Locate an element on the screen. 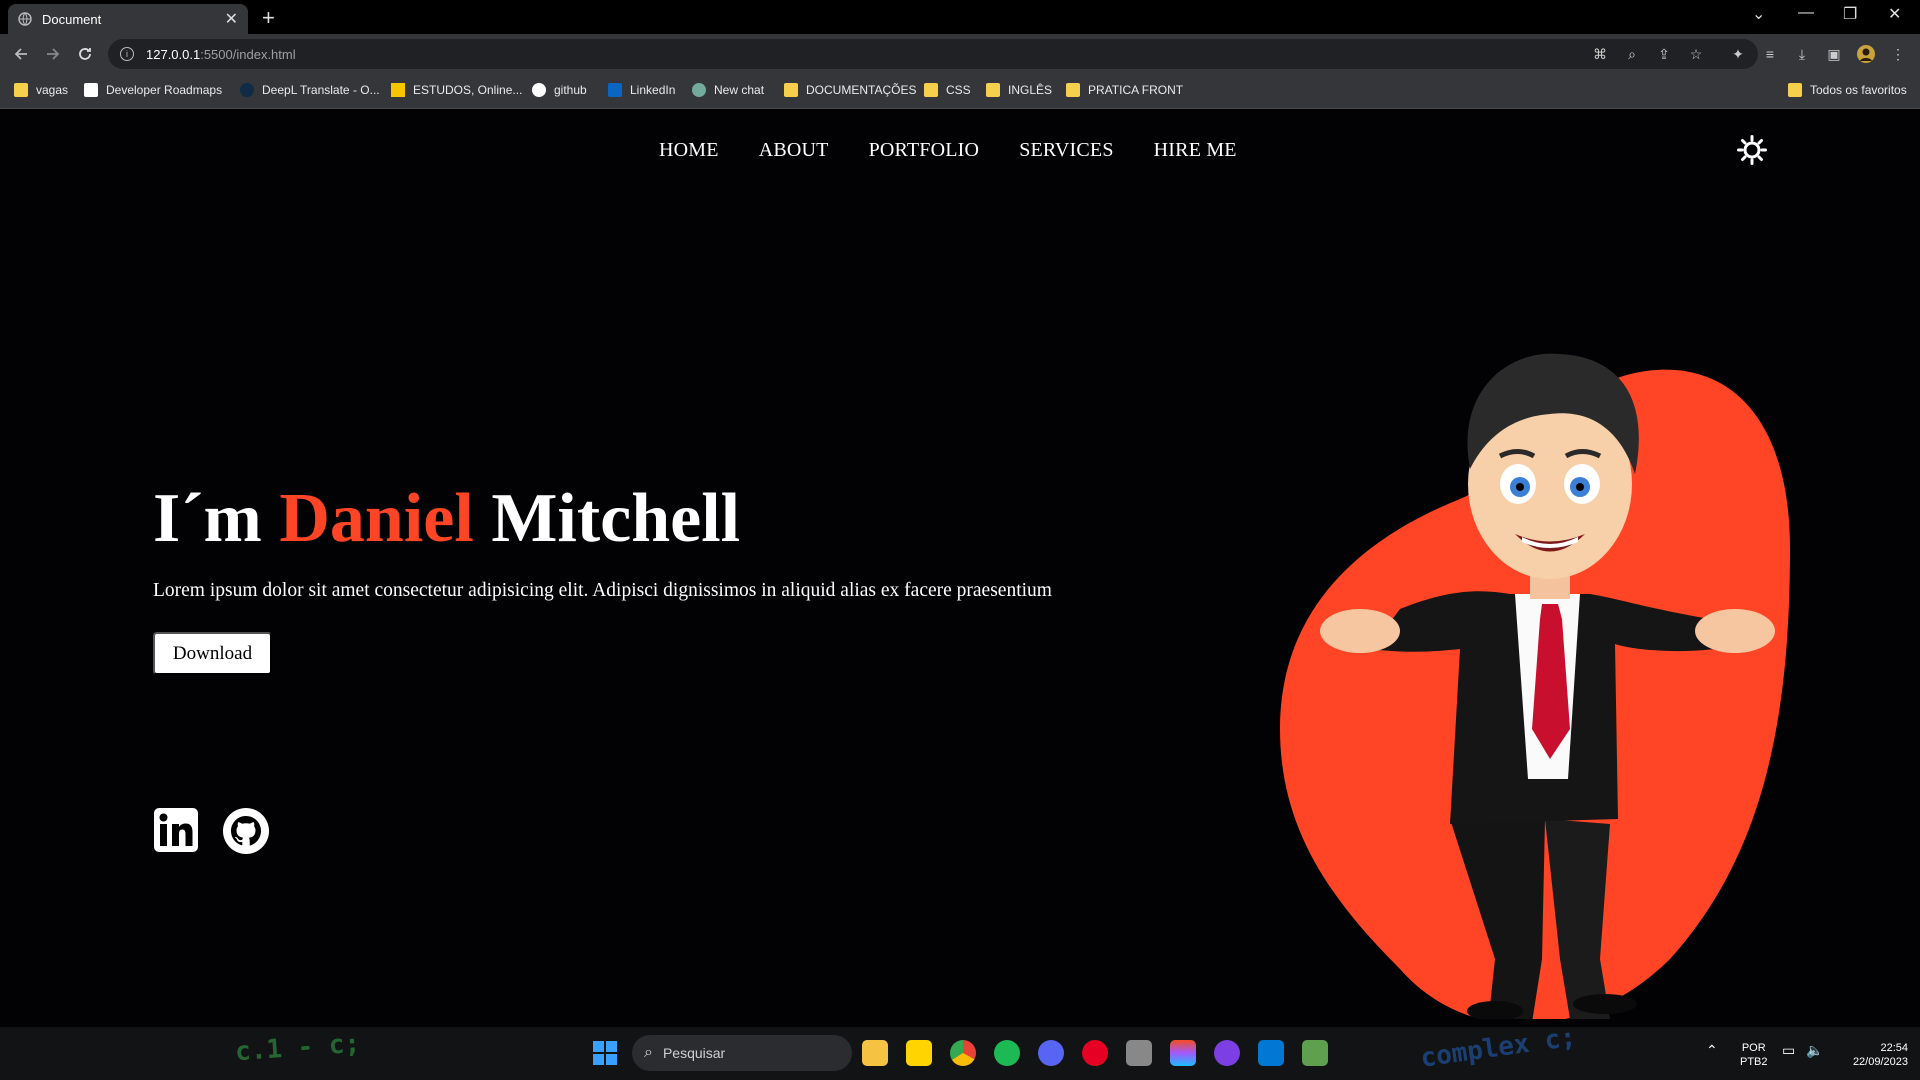 The image size is (1920, 1080). close-window-button: ✕ is located at coordinates (1894, 14).